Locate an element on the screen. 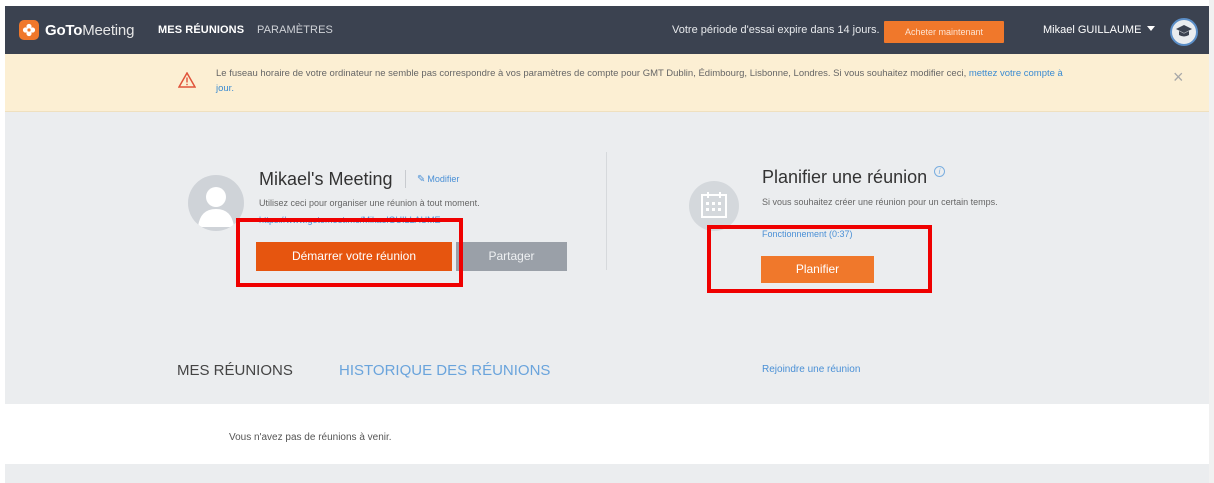 This screenshot has width=1214, height=483. user-avatar is located at coordinates (216, 203).